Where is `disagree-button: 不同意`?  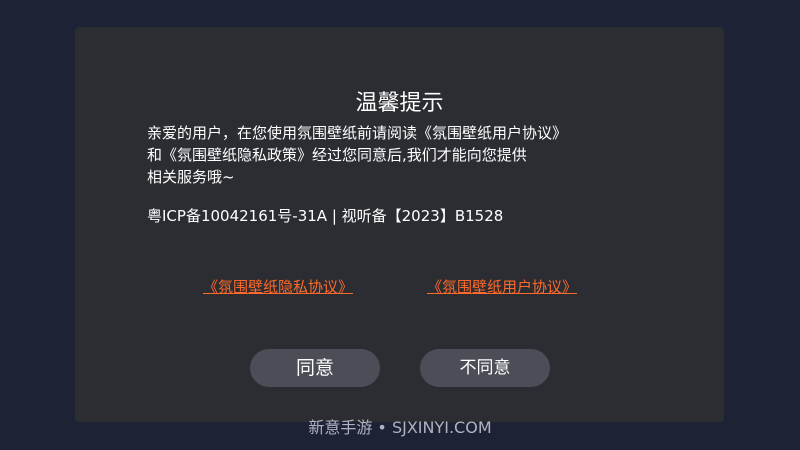
disagree-button: 不同意 is located at coordinates (485, 368).